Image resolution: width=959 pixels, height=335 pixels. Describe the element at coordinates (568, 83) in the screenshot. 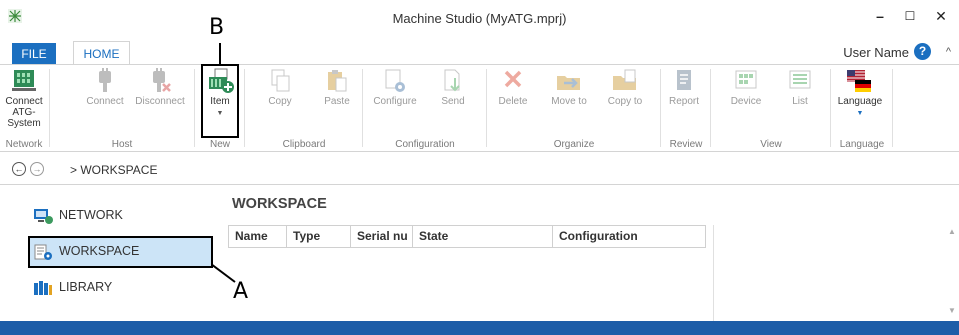

I see `move-to-icon` at that location.